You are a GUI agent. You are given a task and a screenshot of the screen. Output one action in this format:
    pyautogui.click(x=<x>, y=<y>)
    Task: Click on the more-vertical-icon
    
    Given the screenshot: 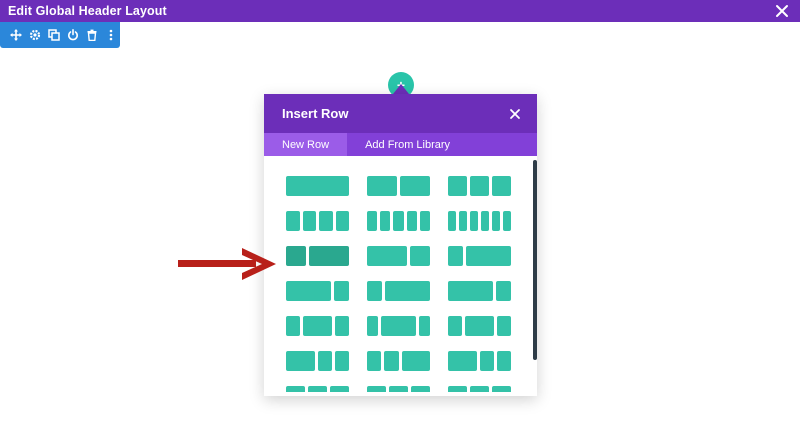 What is the action you would take?
    pyautogui.click(x=110, y=35)
    